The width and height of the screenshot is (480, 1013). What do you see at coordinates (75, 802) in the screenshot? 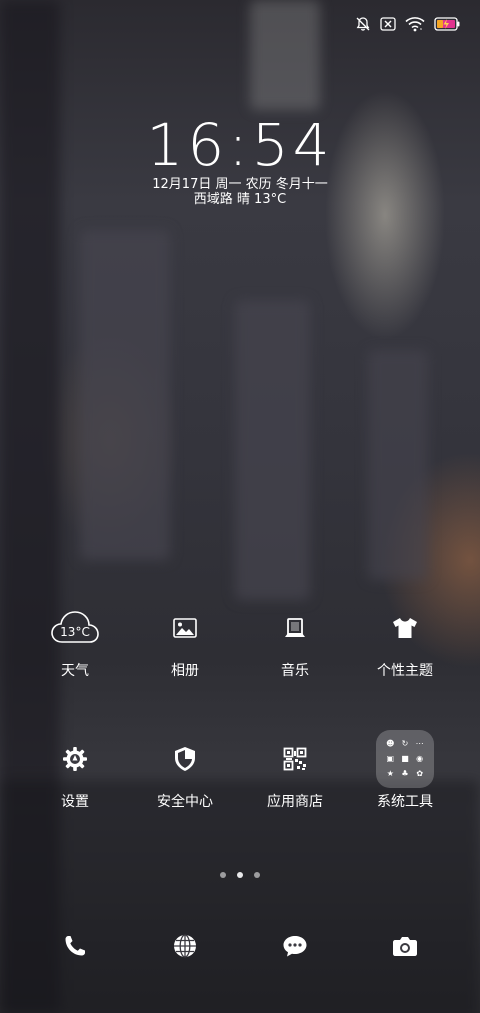
I see `app-label: 设置` at bounding box center [75, 802].